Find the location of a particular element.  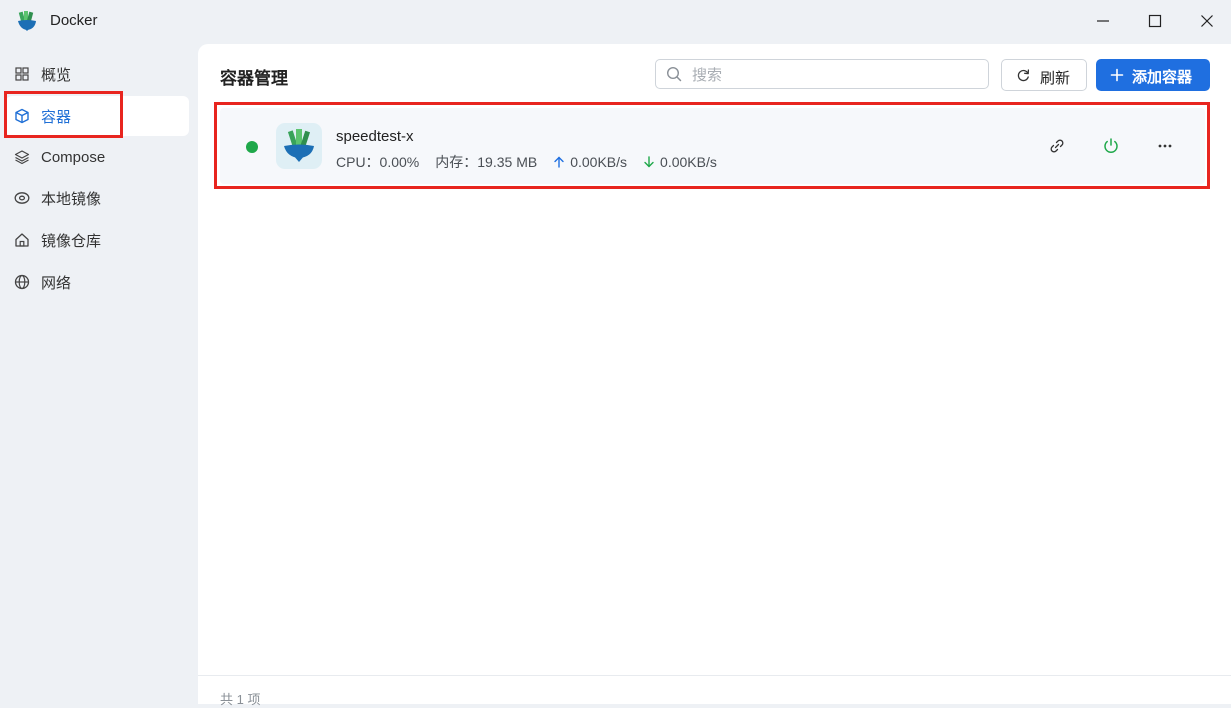

add-container-button: 添加容器 is located at coordinates (1153, 75).